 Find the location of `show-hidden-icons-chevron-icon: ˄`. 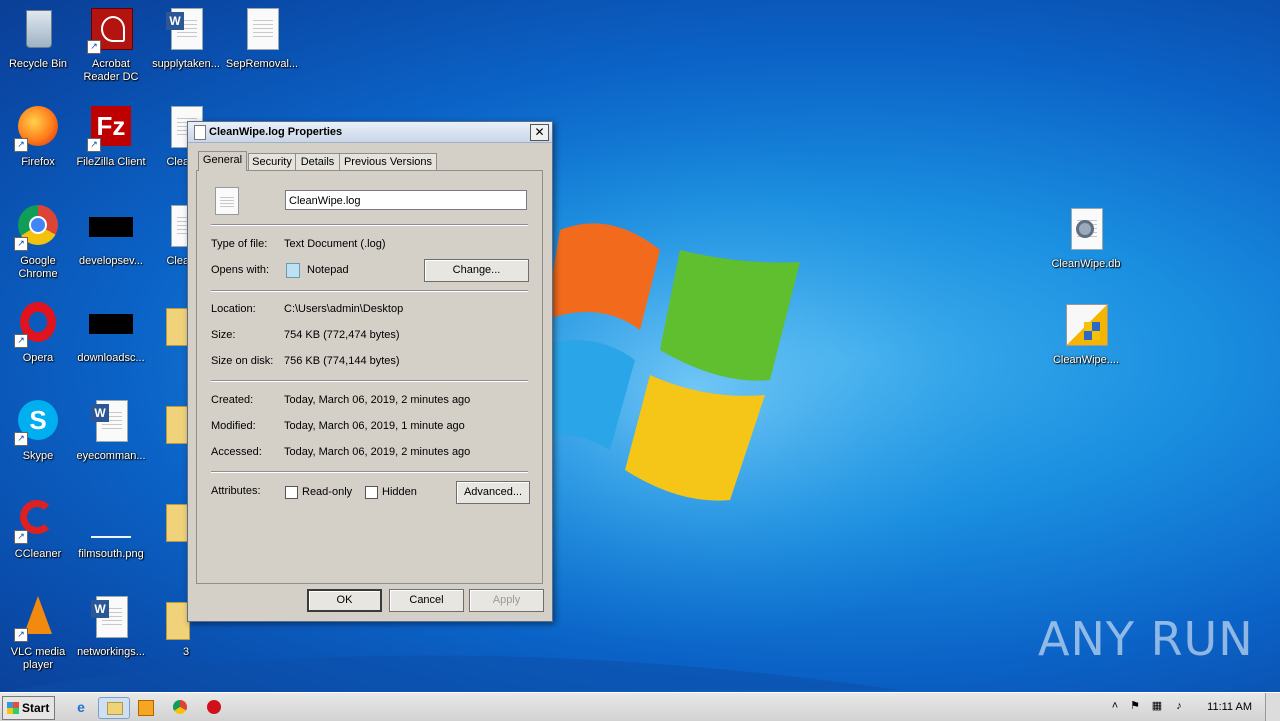

show-hidden-icons-chevron-icon: ˄ is located at coordinates (1115, 706).